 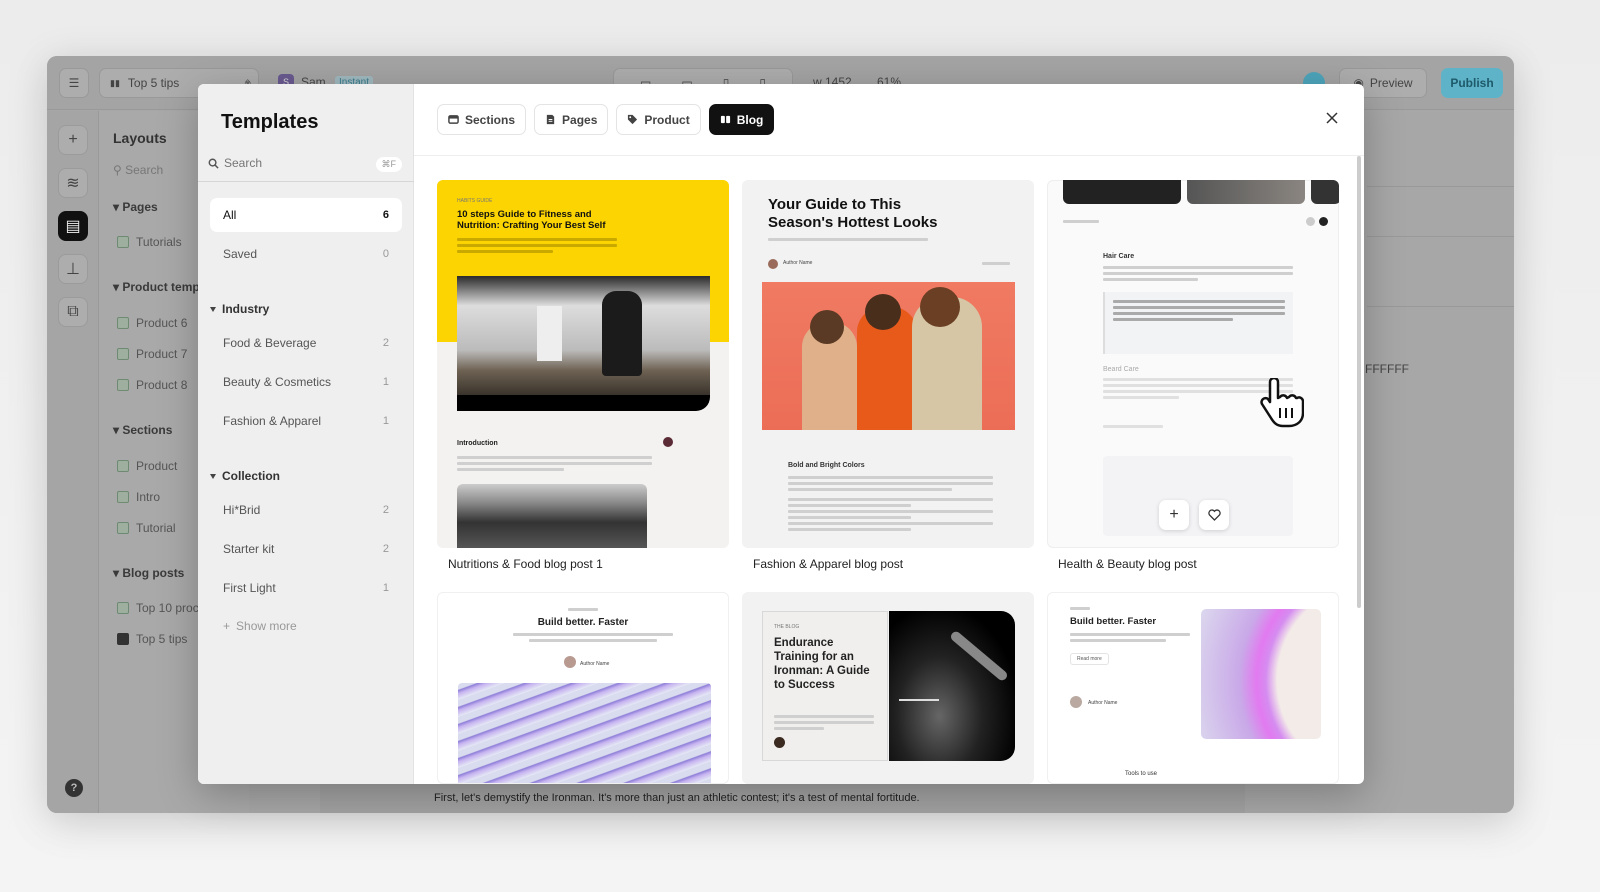 I want to click on template-thumbnail: Build better. Faster Author Name, so click(x=583, y=688).